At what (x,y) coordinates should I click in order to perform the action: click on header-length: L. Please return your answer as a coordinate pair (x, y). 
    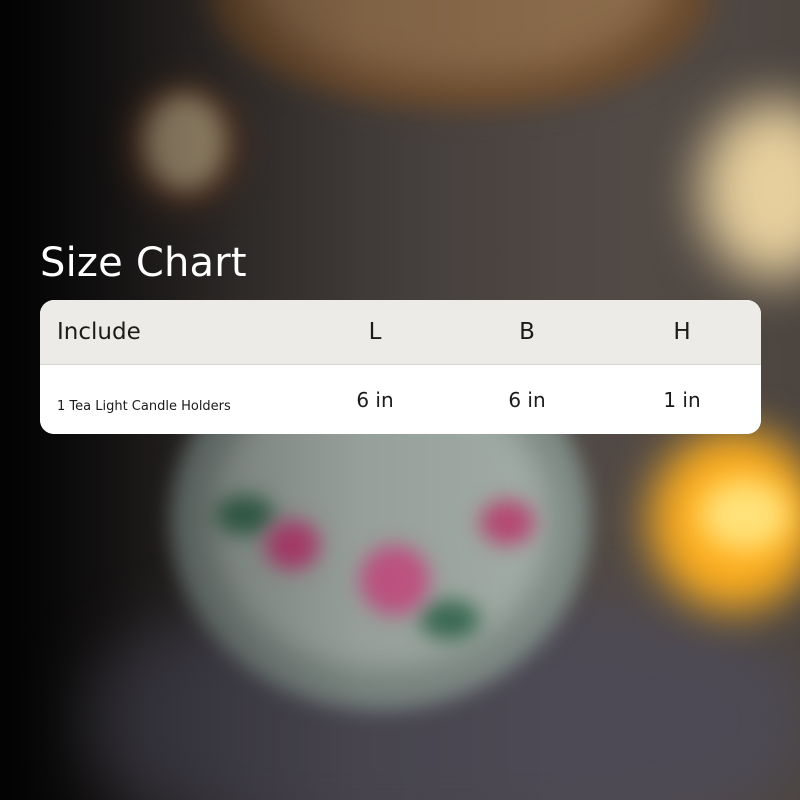
    Looking at the image, I should click on (375, 332).